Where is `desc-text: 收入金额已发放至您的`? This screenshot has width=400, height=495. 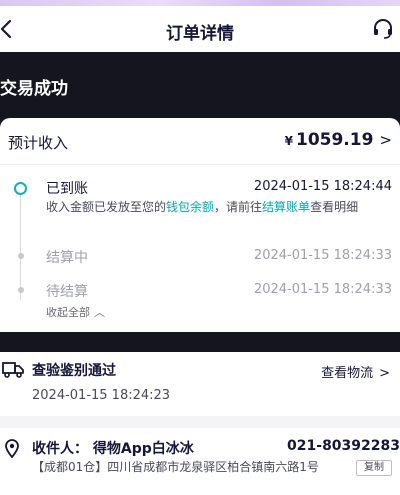
desc-text: 收入金额已发放至您的 is located at coordinates (106, 207).